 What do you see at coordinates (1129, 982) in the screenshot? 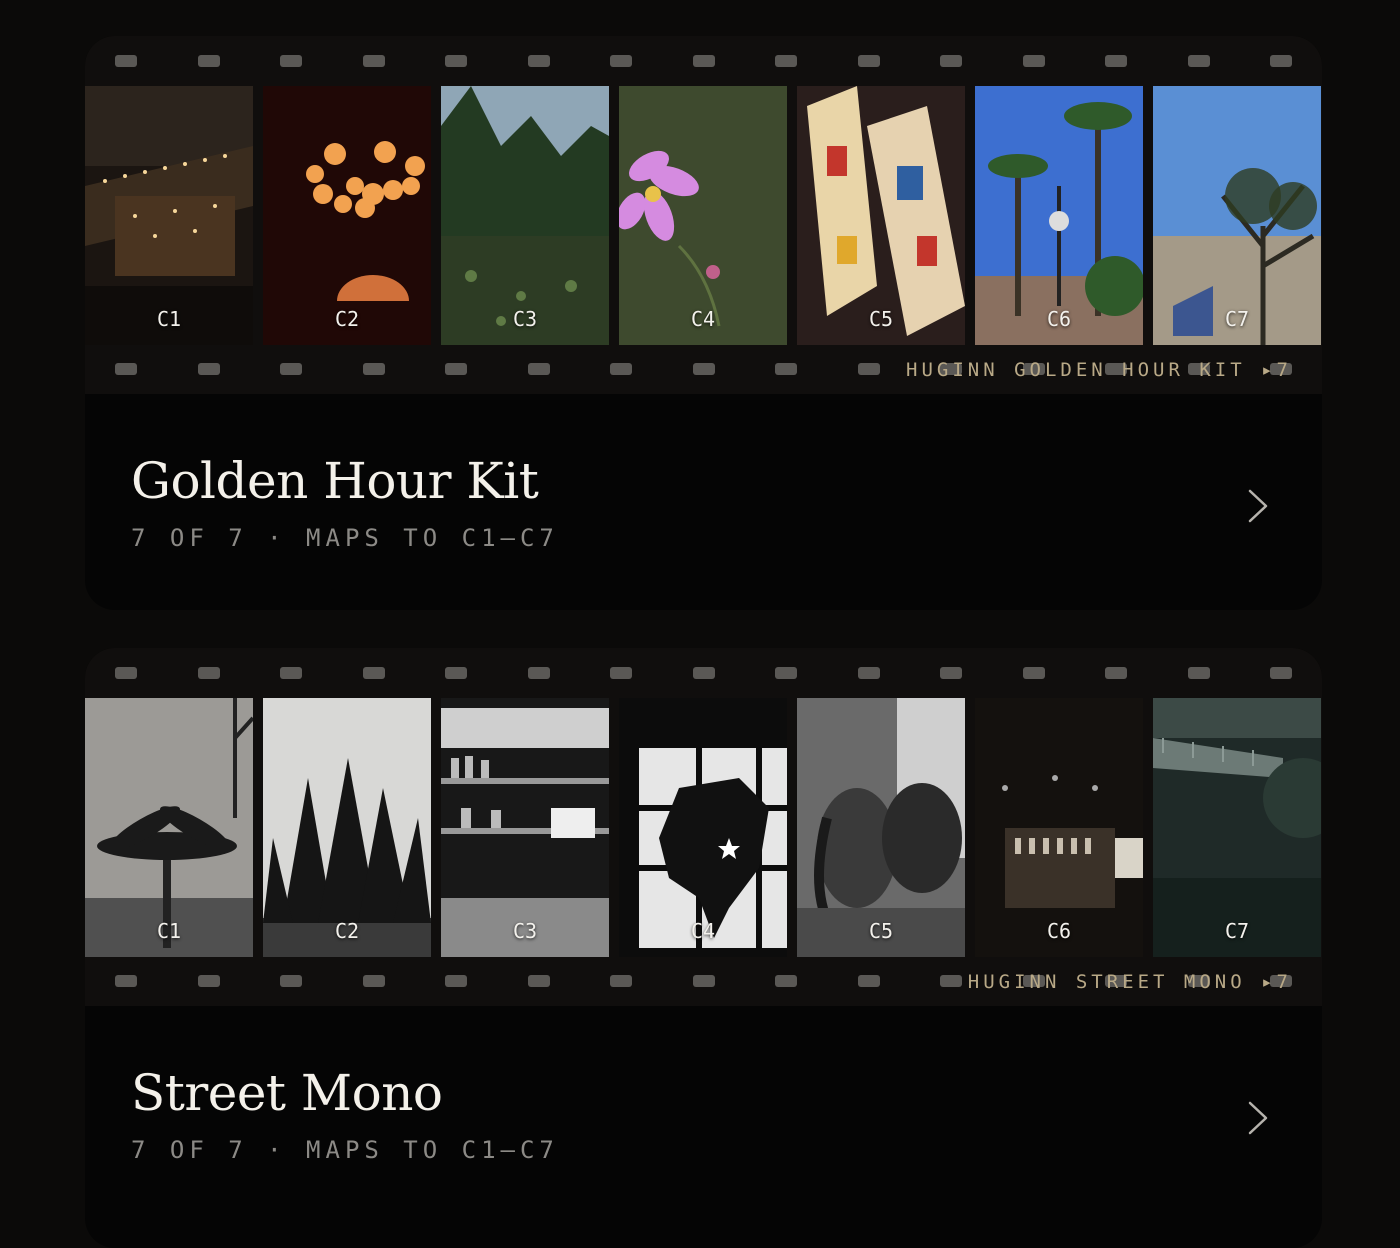
I see `strip-caption: HUGINN STREET MONO ▸7` at bounding box center [1129, 982].